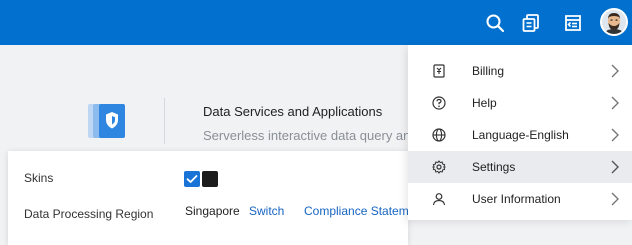  What do you see at coordinates (488, 71) in the screenshot?
I see `menu-item-label: Billing` at bounding box center [488, 71].